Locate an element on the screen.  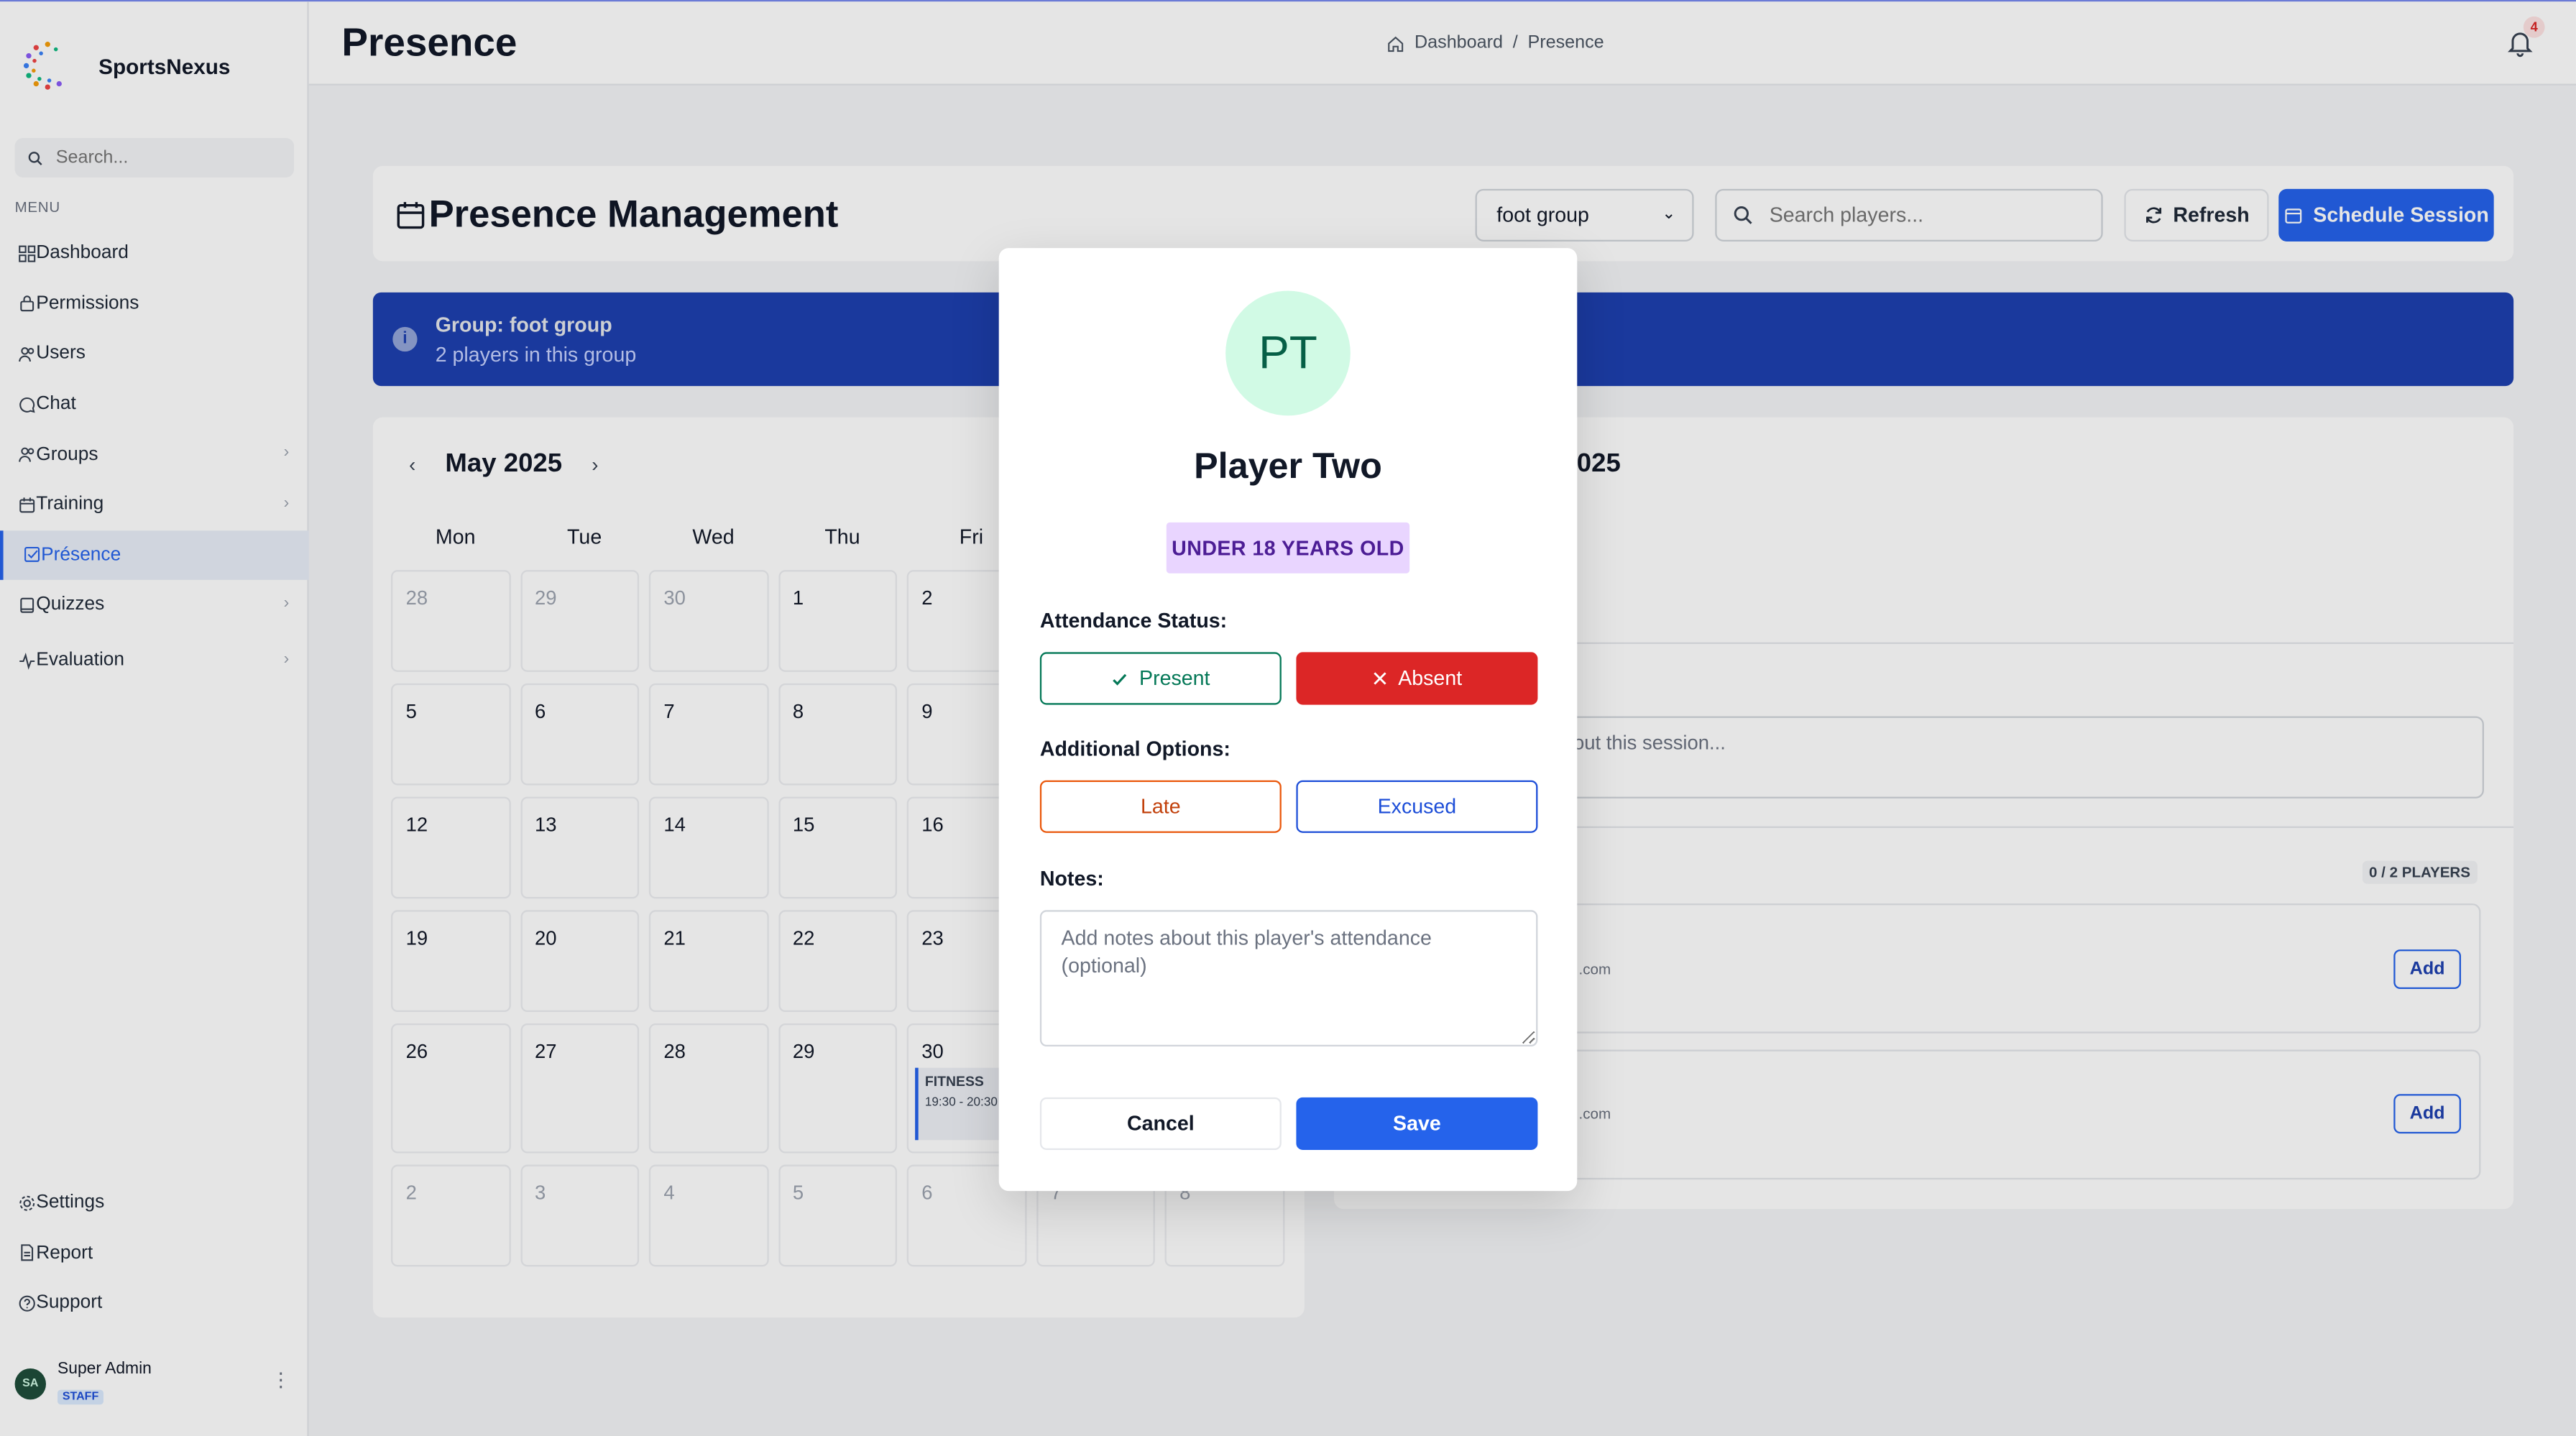
attendance-status-label: Attendance Status: is located at coordinates (1133, 620).